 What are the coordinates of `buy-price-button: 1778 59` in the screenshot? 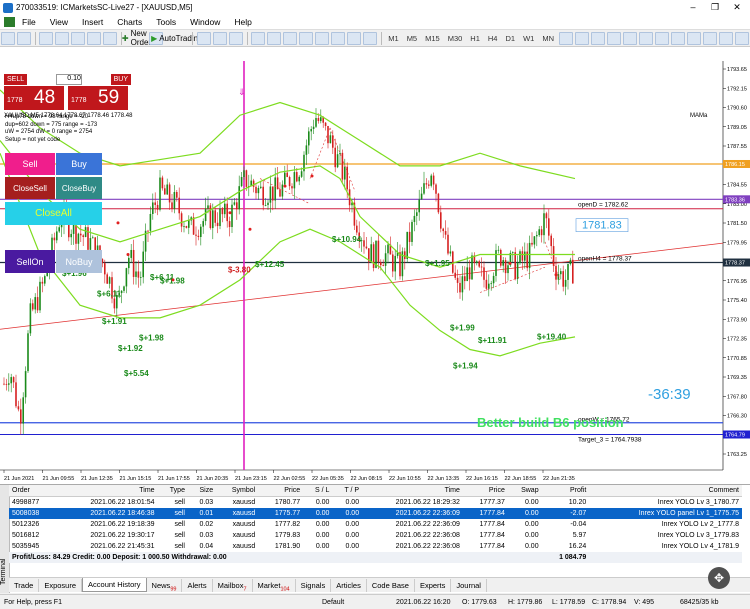 It's located at (98, 98).